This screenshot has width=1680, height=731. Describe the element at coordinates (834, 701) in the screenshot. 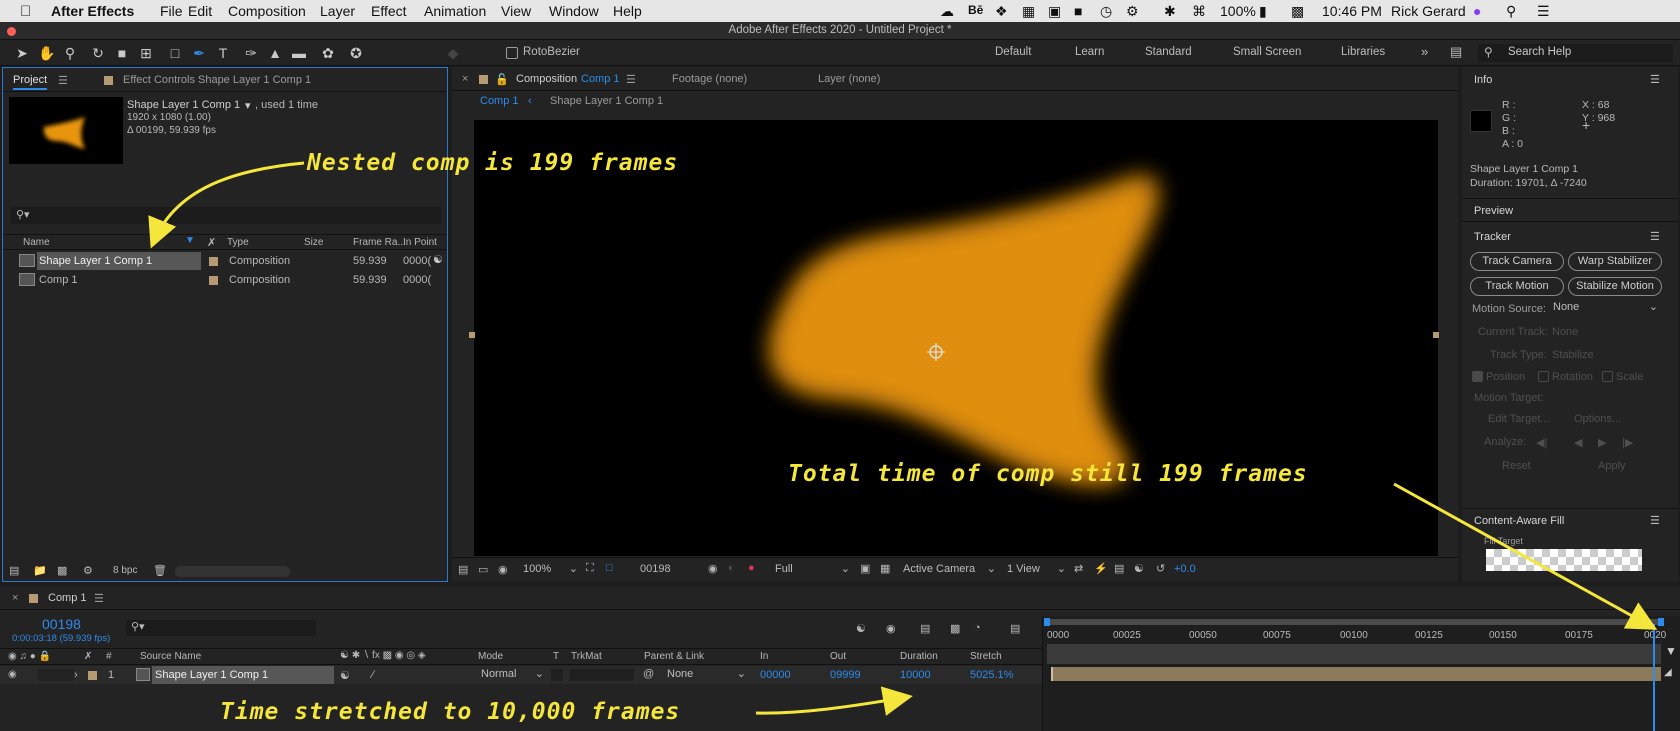

I see `annotation-arrow-stretched` at that location.